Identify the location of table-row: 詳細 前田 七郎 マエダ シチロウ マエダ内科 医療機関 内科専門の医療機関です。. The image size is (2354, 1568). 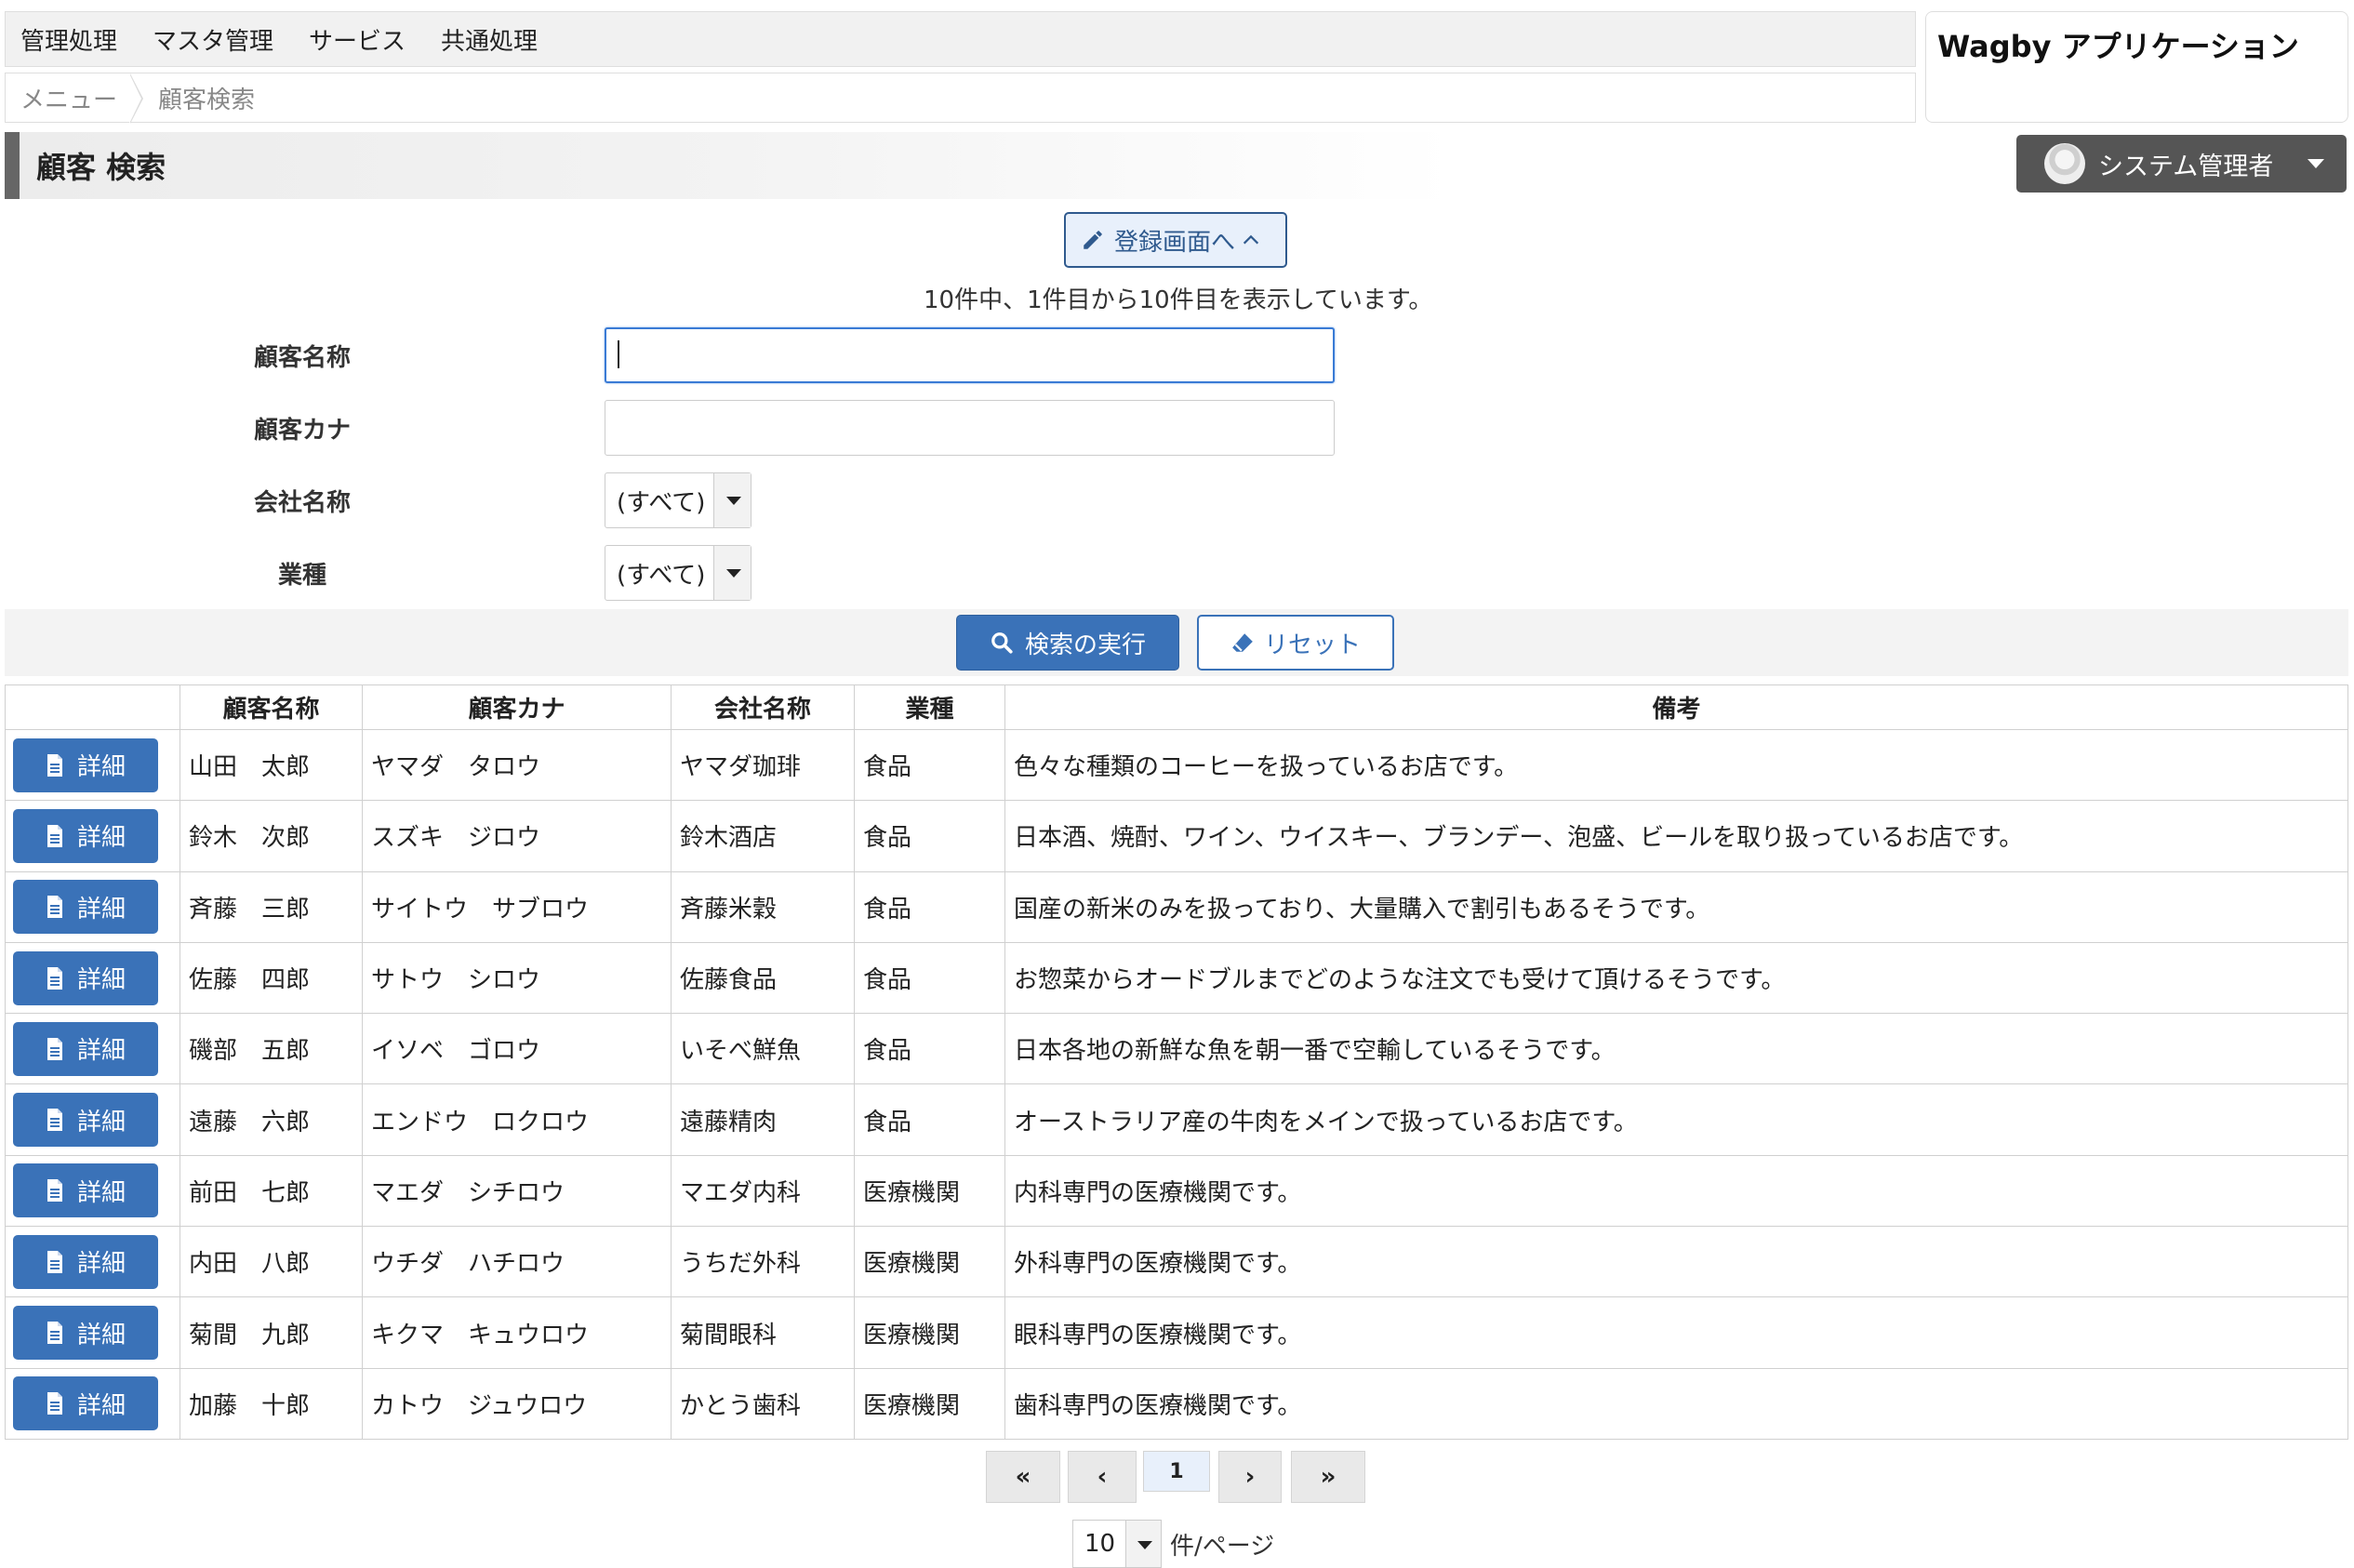
(1176, 1191).